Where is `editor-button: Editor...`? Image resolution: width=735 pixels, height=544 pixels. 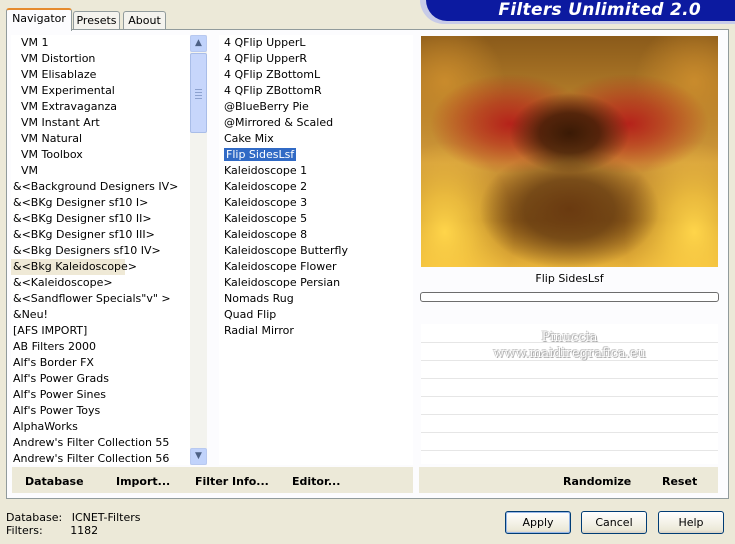 editor-button: Editor... is located at coordinates (316, 481).